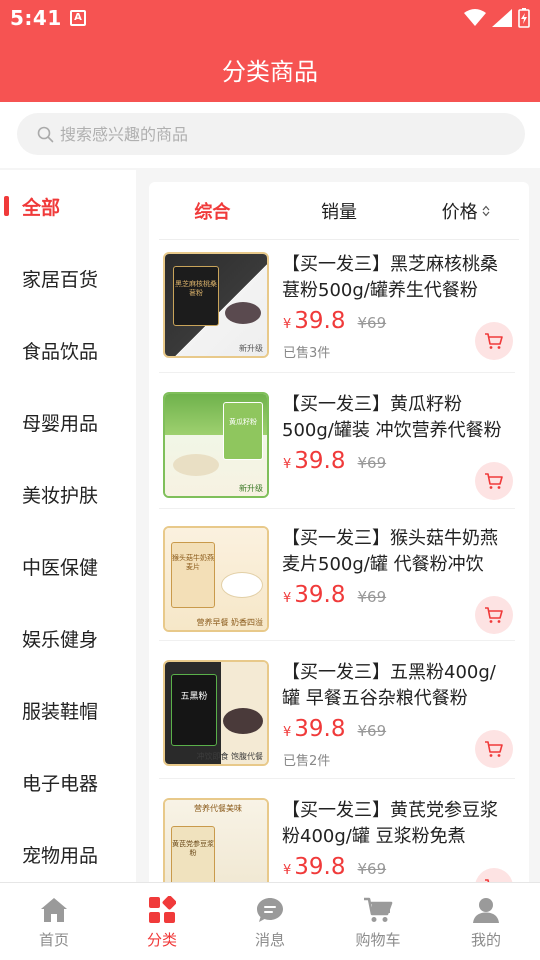 The width and height of the screenshot is (540, 960). I want to click on sidebar-item-all: 全部, so click(68, 206).